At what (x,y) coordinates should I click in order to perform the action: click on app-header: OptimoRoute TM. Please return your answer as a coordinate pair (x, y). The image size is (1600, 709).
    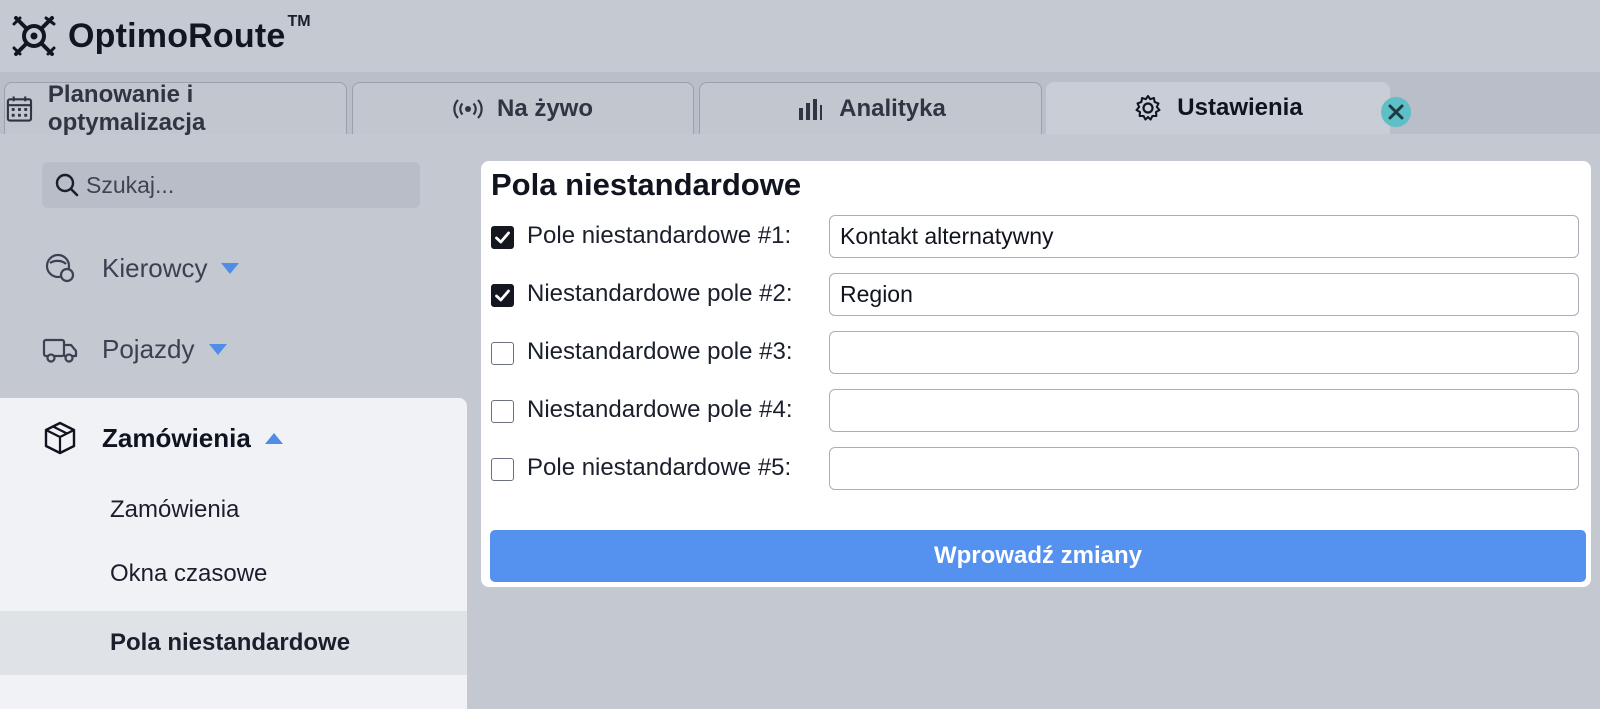
    Looking at the image, I should click on (800, 36).